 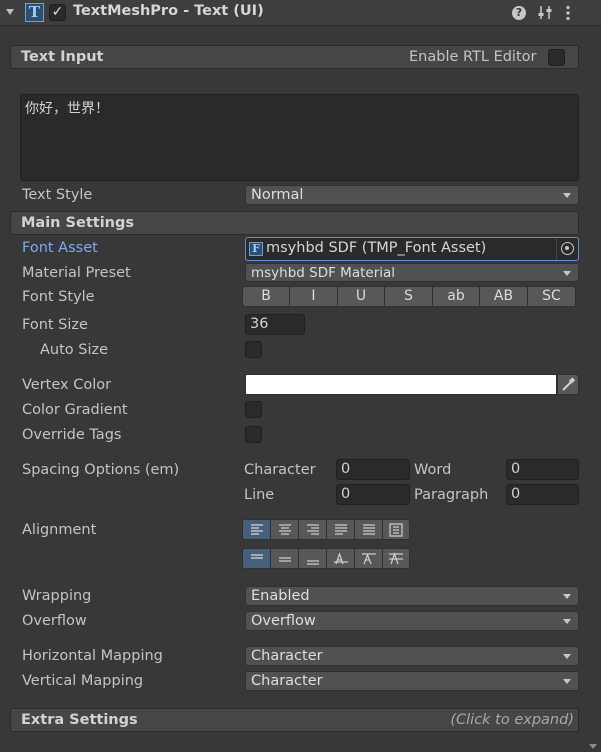 What do you see at coordinates (593, 746) in the screenshot?
I see `scroll-down-arrow-icon` at bounding box center [593, 746].